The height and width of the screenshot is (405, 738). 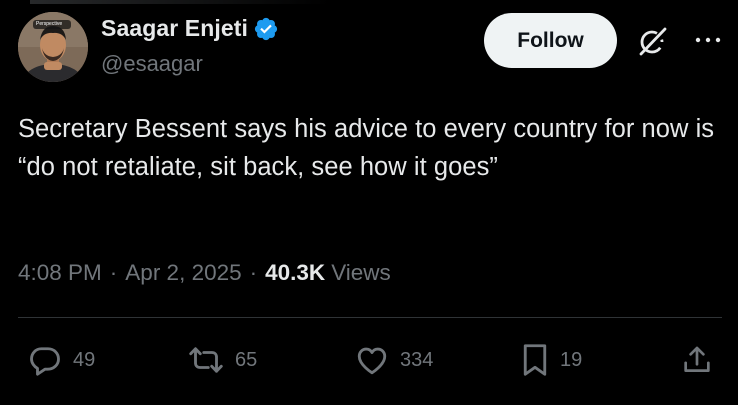 What do you see at coordinates (372, 361) in the screenshot?
I see `heart-icon` at bounding box center [372, 361].